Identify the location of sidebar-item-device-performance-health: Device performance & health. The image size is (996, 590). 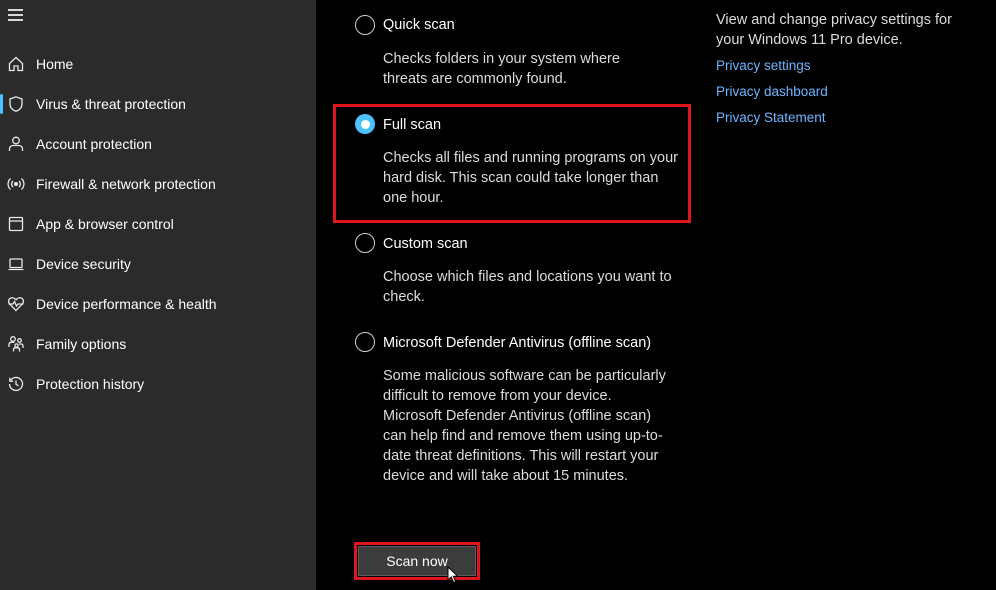
(158, 304).